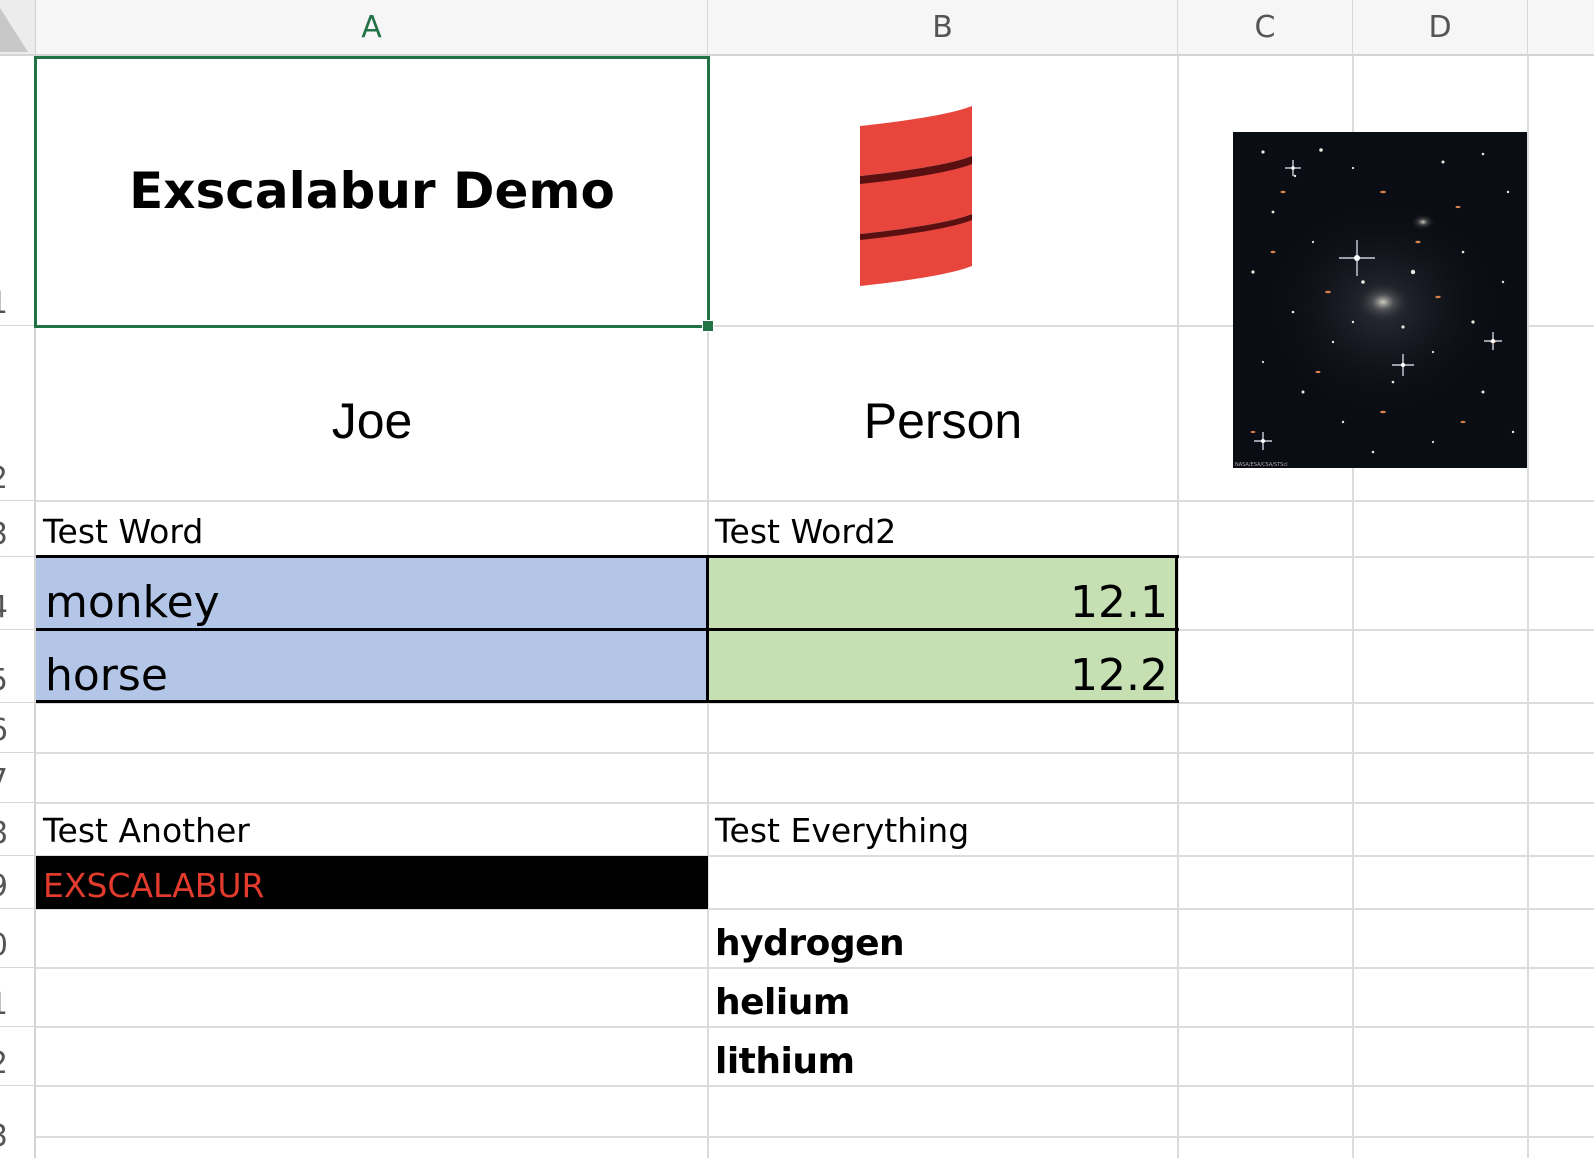  Describe the element at coordinates (372, 593) in the screenshot. I see `cell-a4: monkey` at that location.